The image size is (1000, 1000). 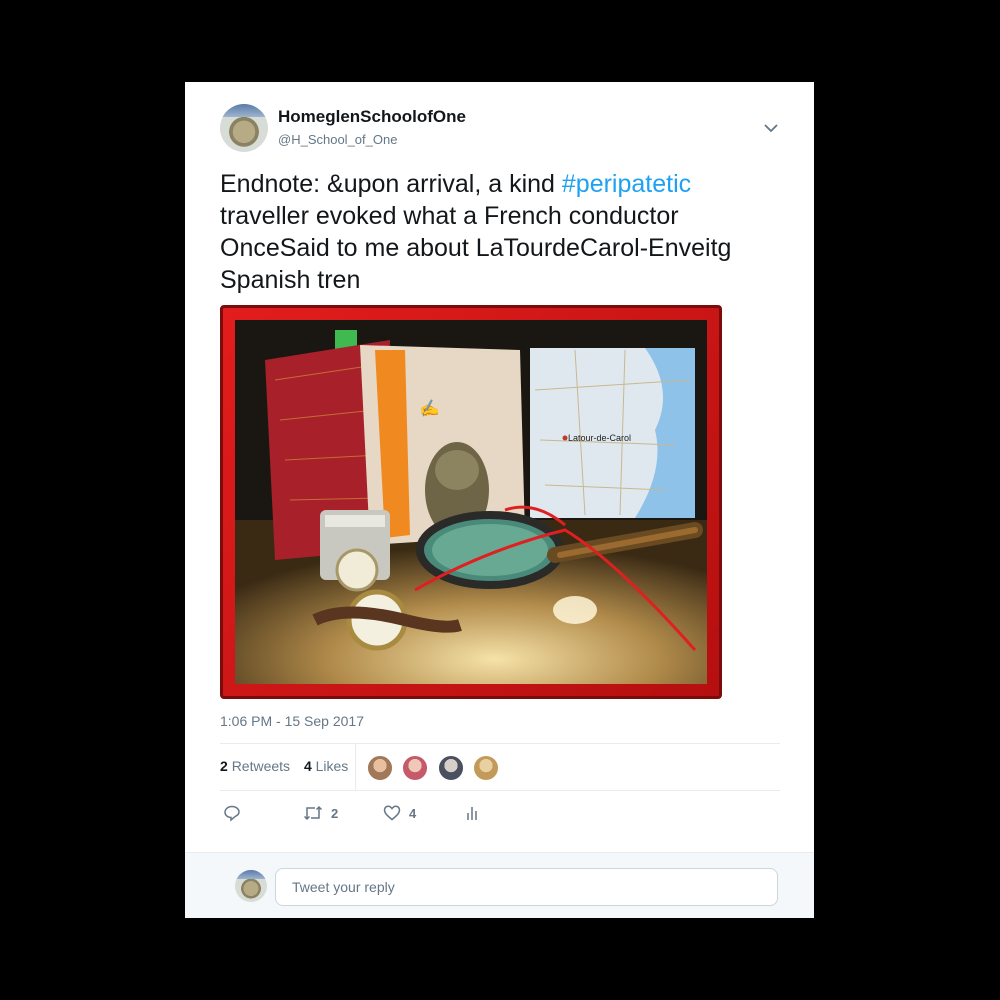 I want to click on hashtag-link: #peripatetic, so click(x=626, y=184).